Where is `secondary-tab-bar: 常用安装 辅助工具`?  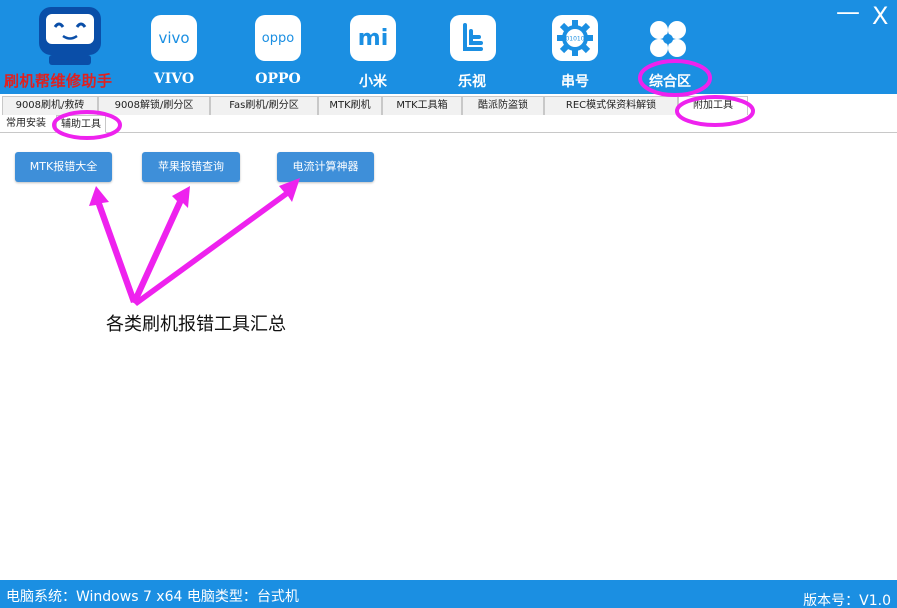
secondary-tab-bar: 常用安装 辅助工具 is located at coordinates (448, 124).